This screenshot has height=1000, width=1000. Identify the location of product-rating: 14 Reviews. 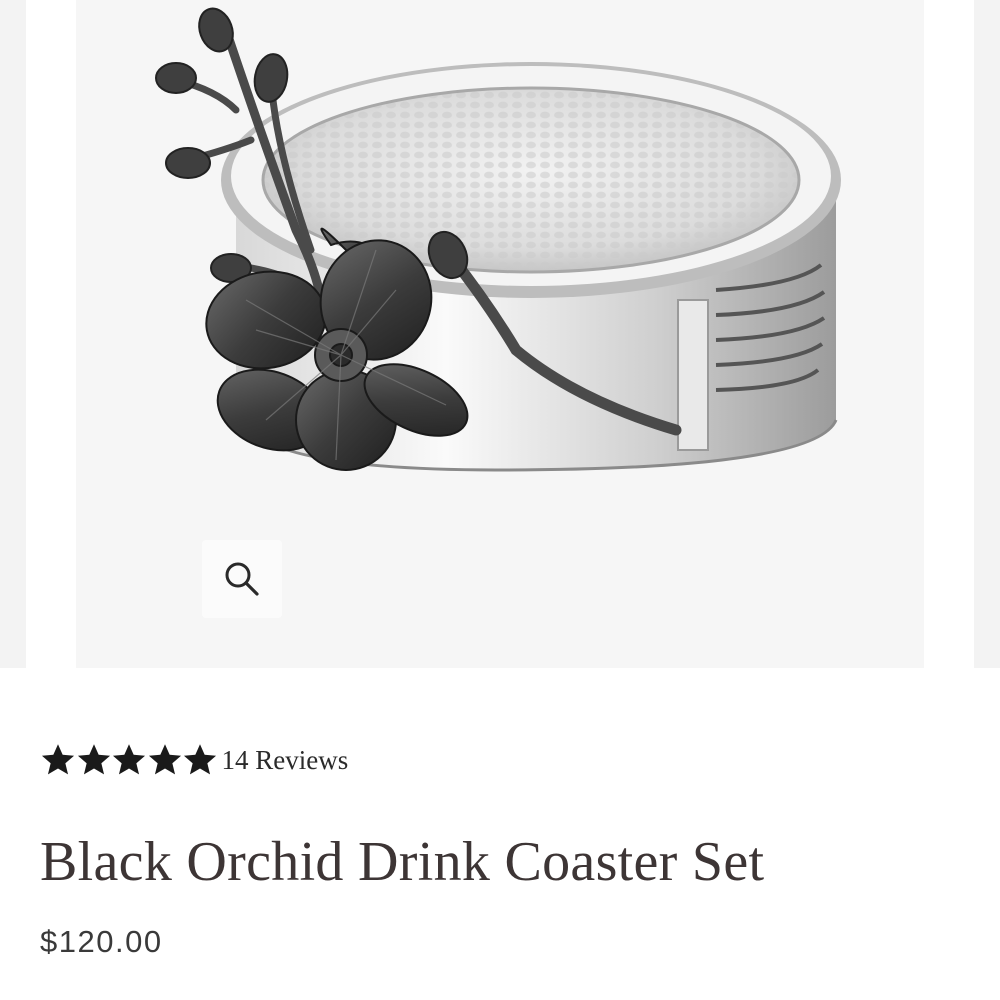
(194, 760).